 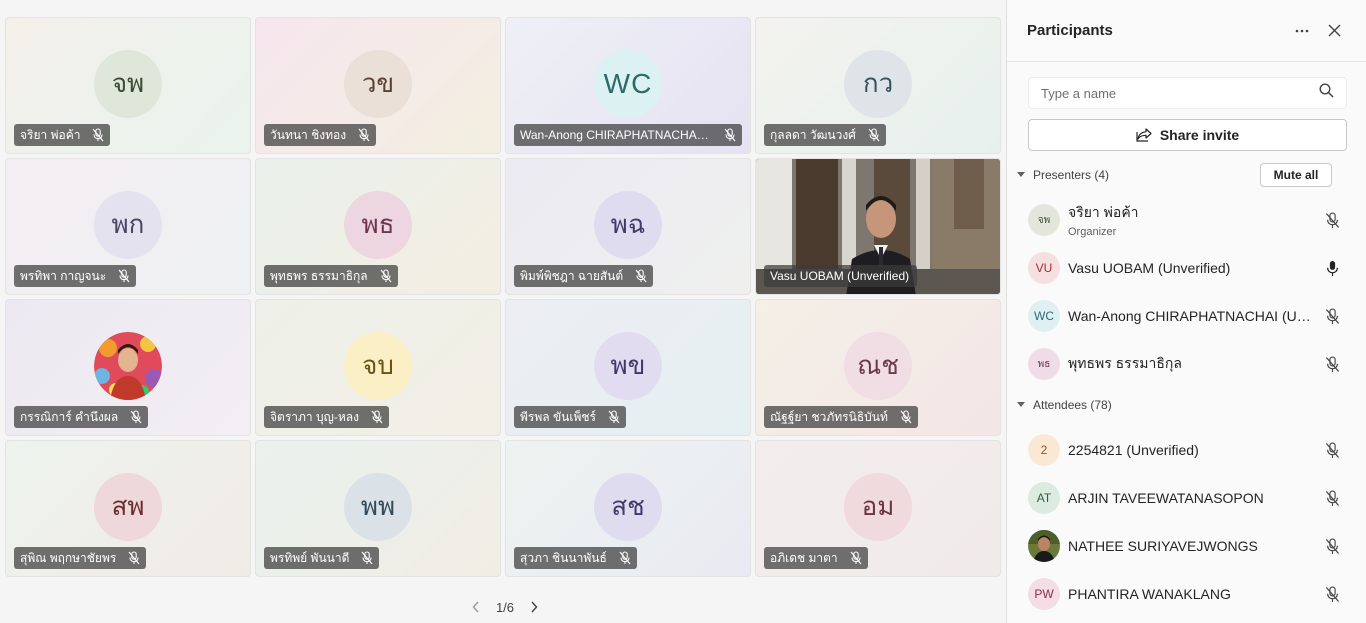 I want to click on participant-name: ณัฐฐ์ยา ชวภัทรนิธิบันท์, so click(x=829, y=416).